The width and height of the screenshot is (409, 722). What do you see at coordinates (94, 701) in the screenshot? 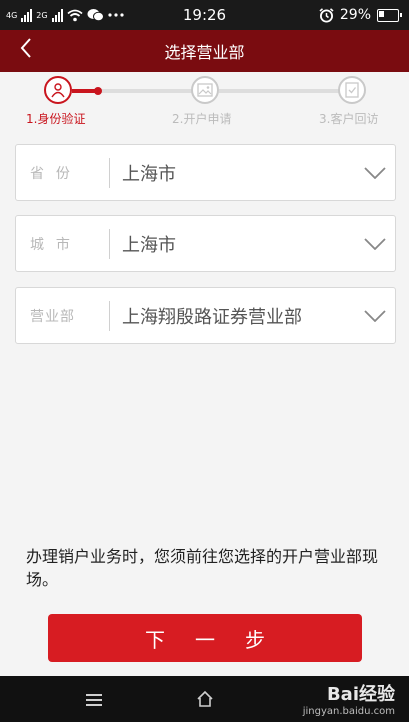
I see `menu-icon` at bounding box center [94, 701].